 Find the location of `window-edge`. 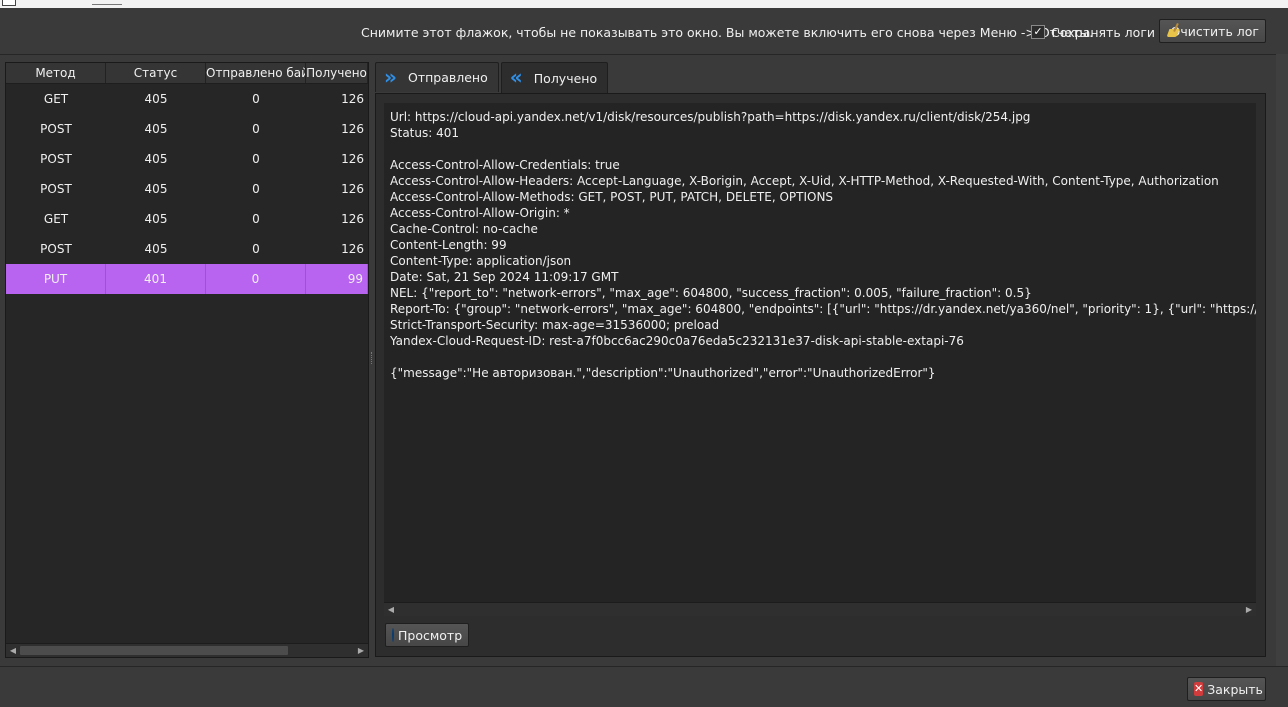

window-edge is located at coordinates (1282, 360).